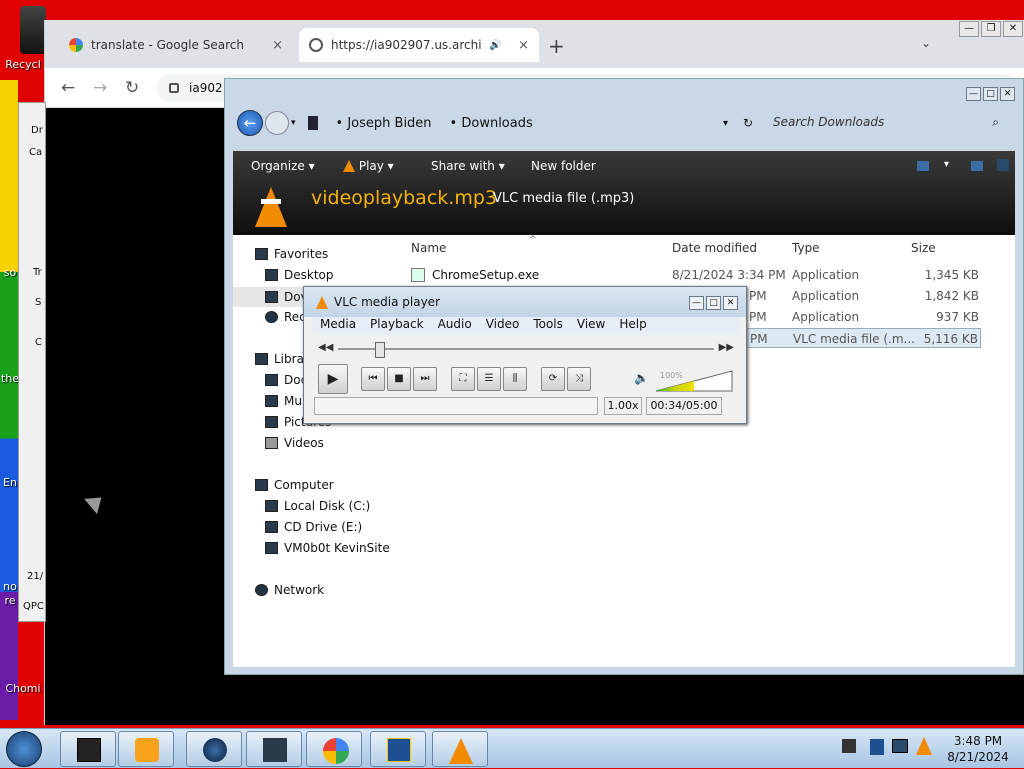 The height and width of the screenshot is (769, 1024). I want to click on history-dropdown-icon: ▾, so click(293, 123).